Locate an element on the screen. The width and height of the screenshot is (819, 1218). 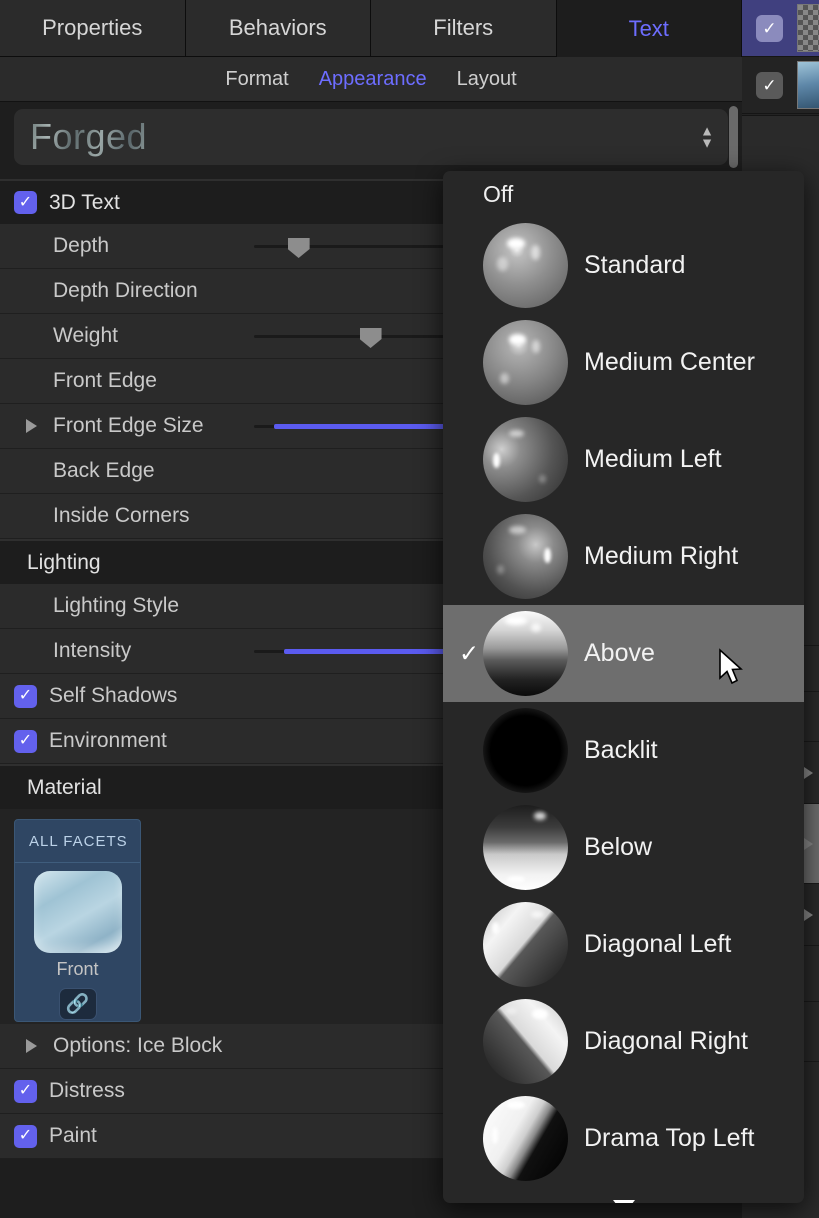
param-label: Depth Direction is located at coordinates (125, 290).